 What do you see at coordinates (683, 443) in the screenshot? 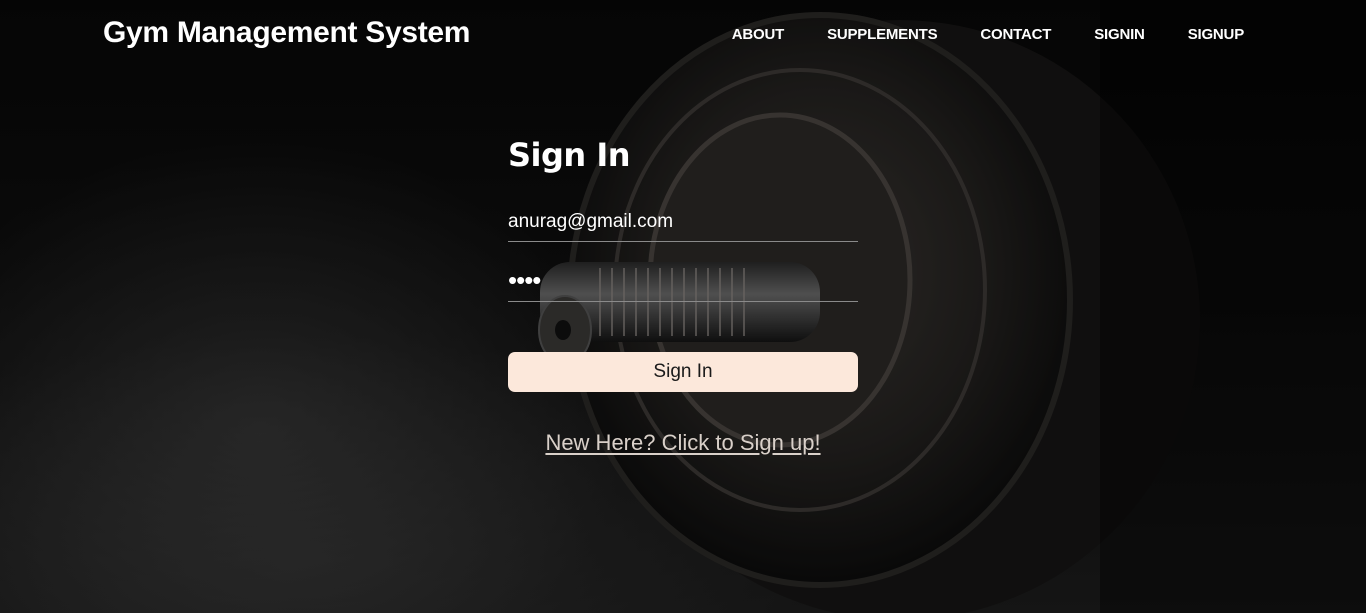
I see `signup-link: New Here? Click to Sign up!` at bounding box center [683, 443].